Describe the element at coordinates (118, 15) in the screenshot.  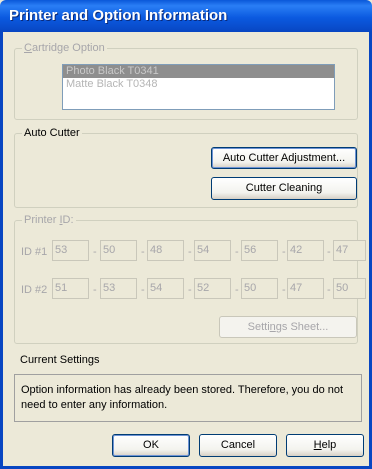
I see `window-title: Printer and Option Information` at that location.